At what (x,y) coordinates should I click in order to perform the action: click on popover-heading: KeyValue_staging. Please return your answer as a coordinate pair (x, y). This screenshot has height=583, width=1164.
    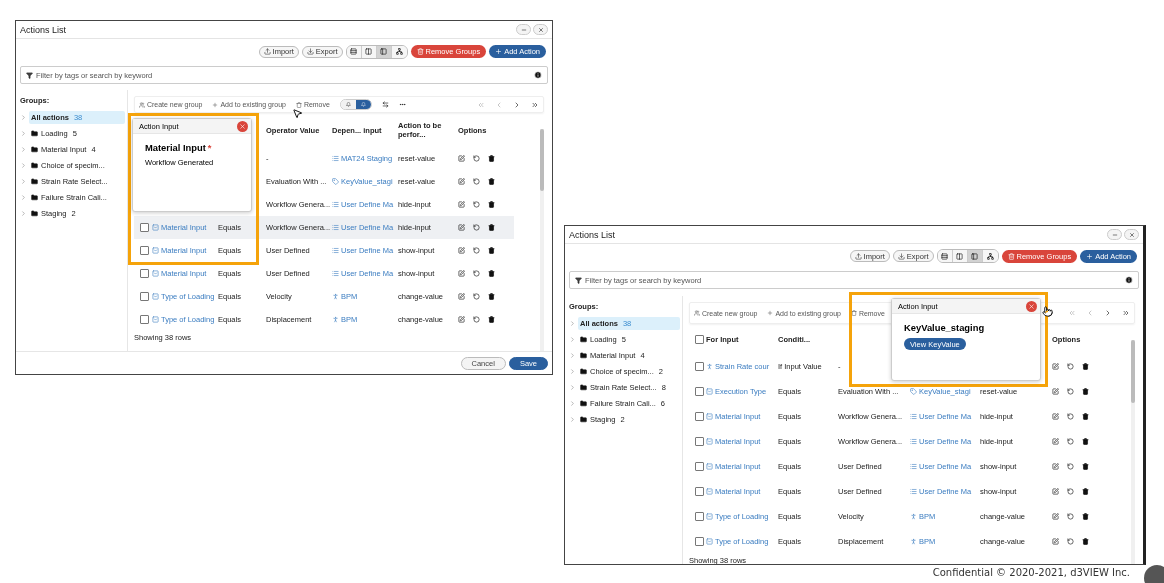
    Looking at the image, I should click on (944, 328).